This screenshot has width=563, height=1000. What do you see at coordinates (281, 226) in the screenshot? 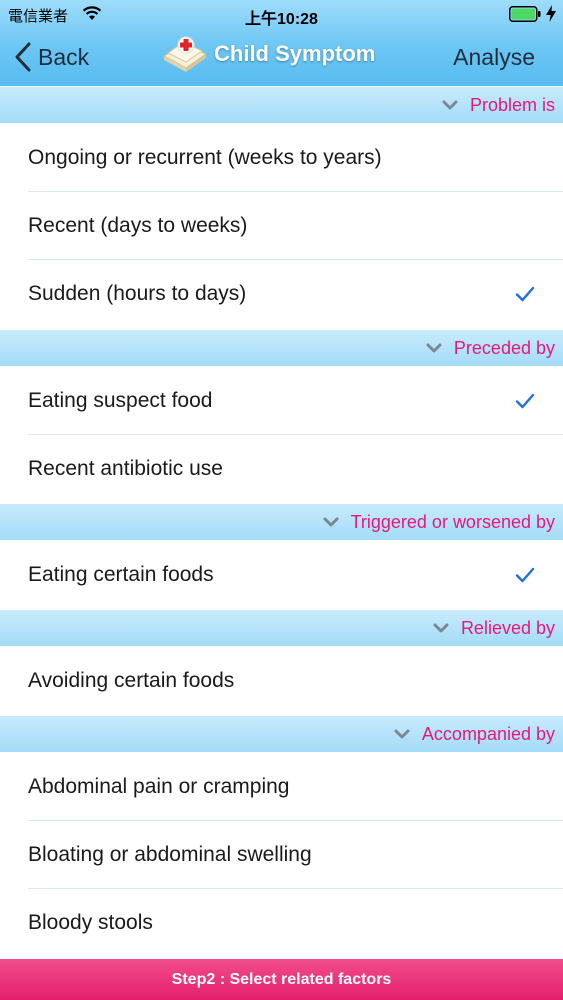
I see `list-item: Recent (days to weeks)` at bounding box center [281, 226].